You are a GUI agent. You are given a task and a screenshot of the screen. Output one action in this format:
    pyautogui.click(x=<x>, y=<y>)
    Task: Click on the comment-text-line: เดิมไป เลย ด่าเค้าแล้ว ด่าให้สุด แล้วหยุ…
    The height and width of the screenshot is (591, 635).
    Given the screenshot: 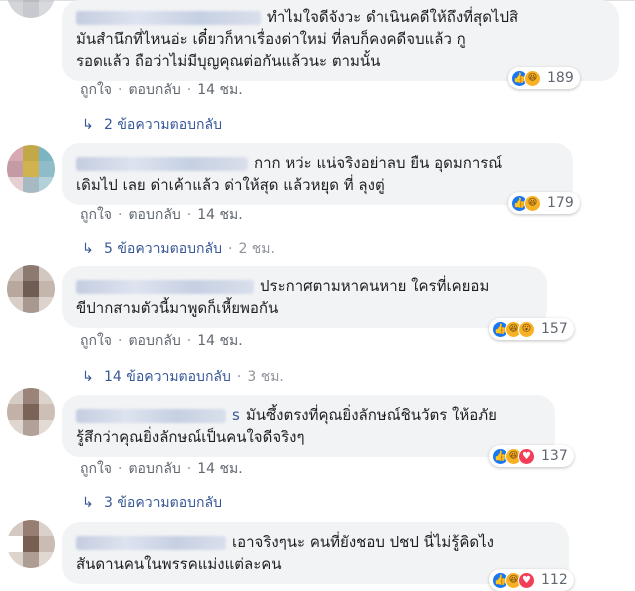 What is the action you would take?
    pyautogui.click(x=230, y=185)
    